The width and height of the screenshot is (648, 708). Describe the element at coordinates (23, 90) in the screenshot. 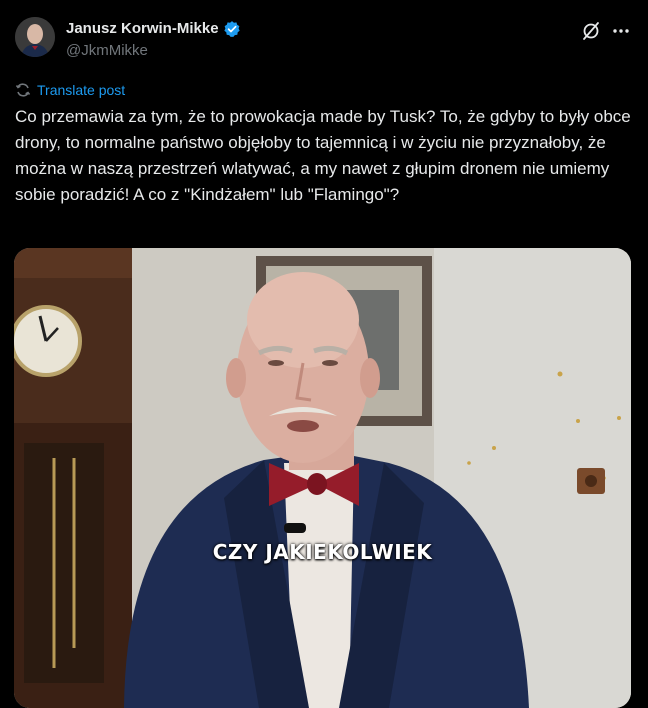

I see `translate-icon` at that location.